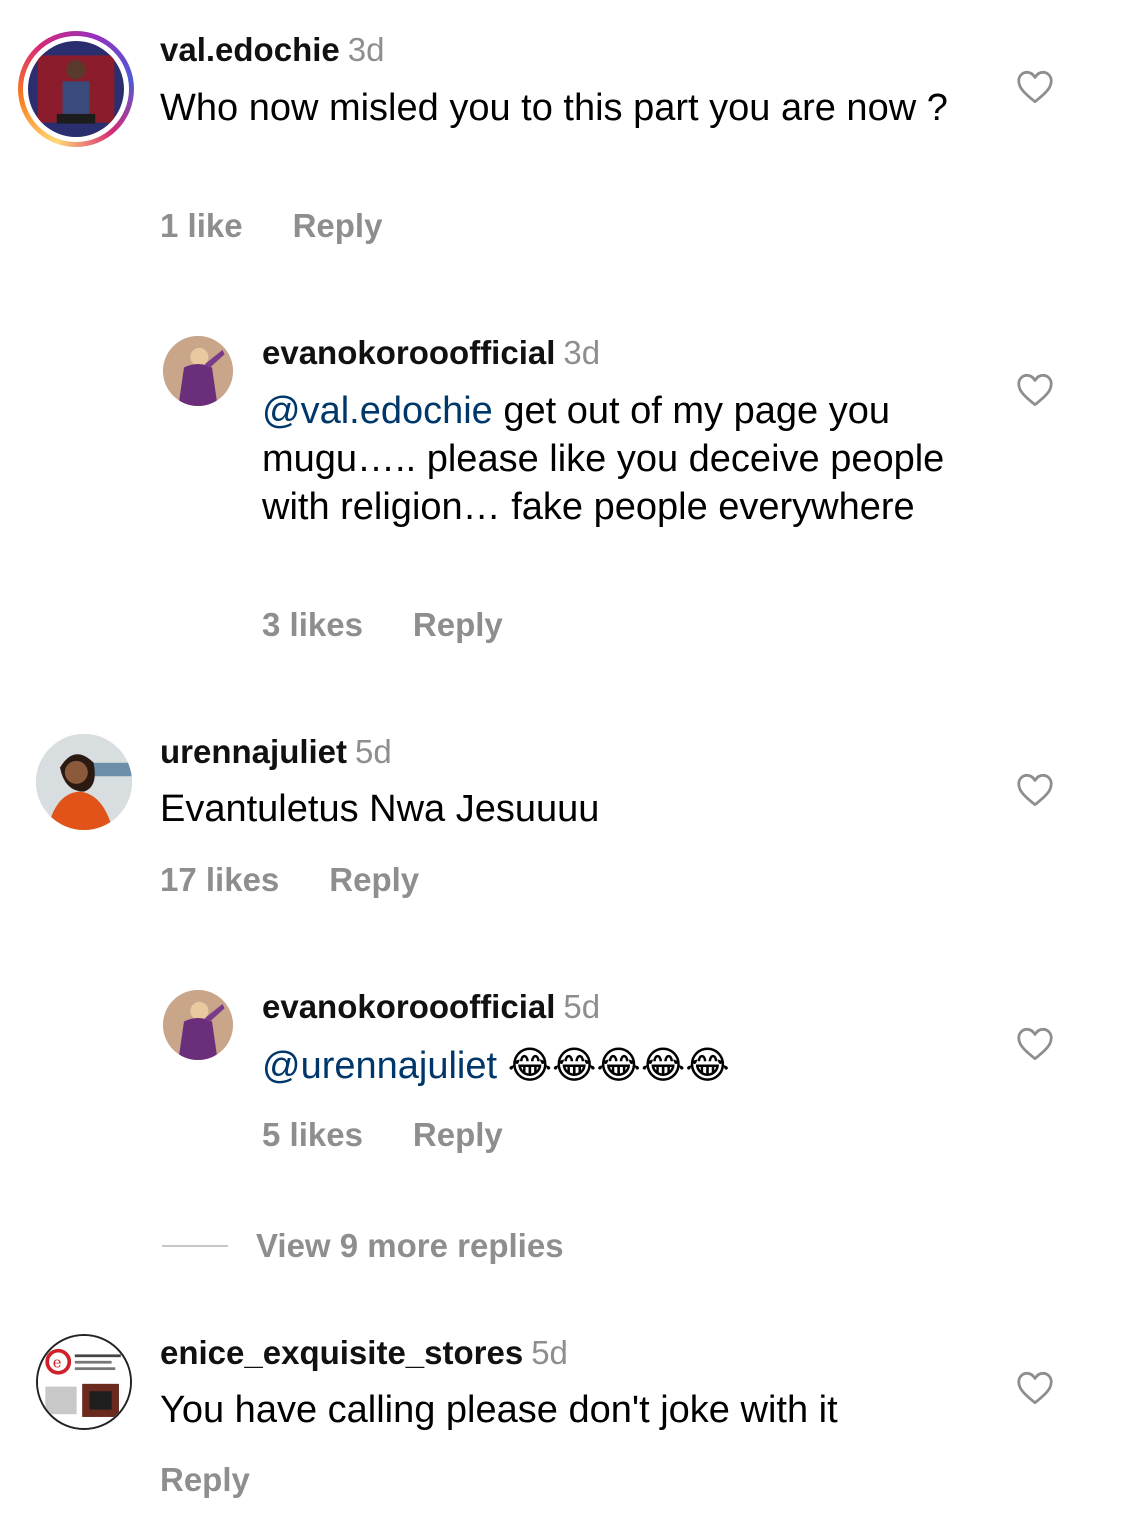  I want to click on comment-meta: Reply, so click(205, 1480).